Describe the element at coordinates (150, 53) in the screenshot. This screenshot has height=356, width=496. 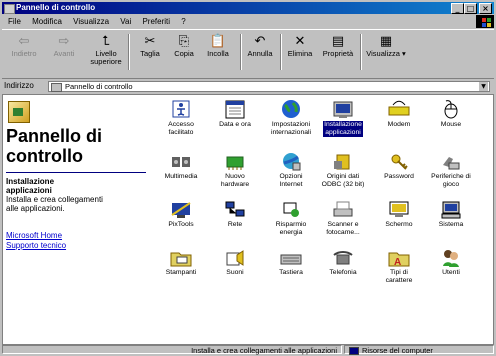
I see `cut-label: Taglia` at that location.